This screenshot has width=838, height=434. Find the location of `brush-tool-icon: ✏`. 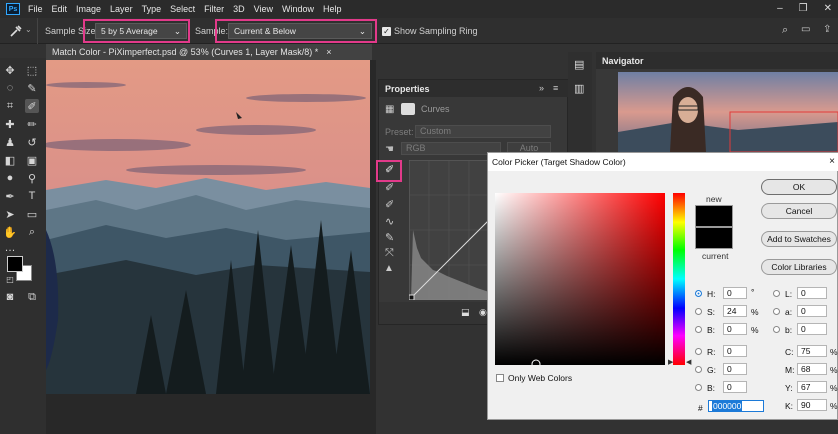

brush-tool-icon: ✏ is located at coordinates (32, 124).